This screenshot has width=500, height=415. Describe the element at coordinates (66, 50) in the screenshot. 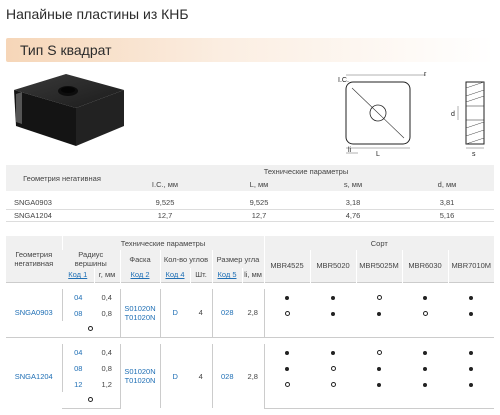

I see `type-banner-label: Тип S квадрат` at that location.